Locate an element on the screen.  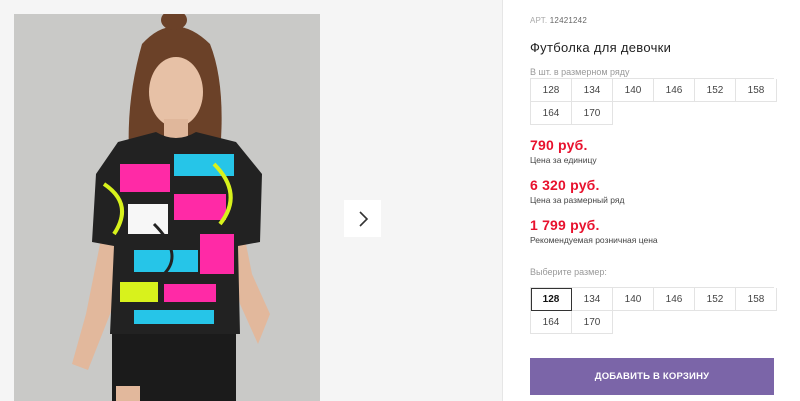
article: АРТ. 12421242 is located at coordinates (558, 20).